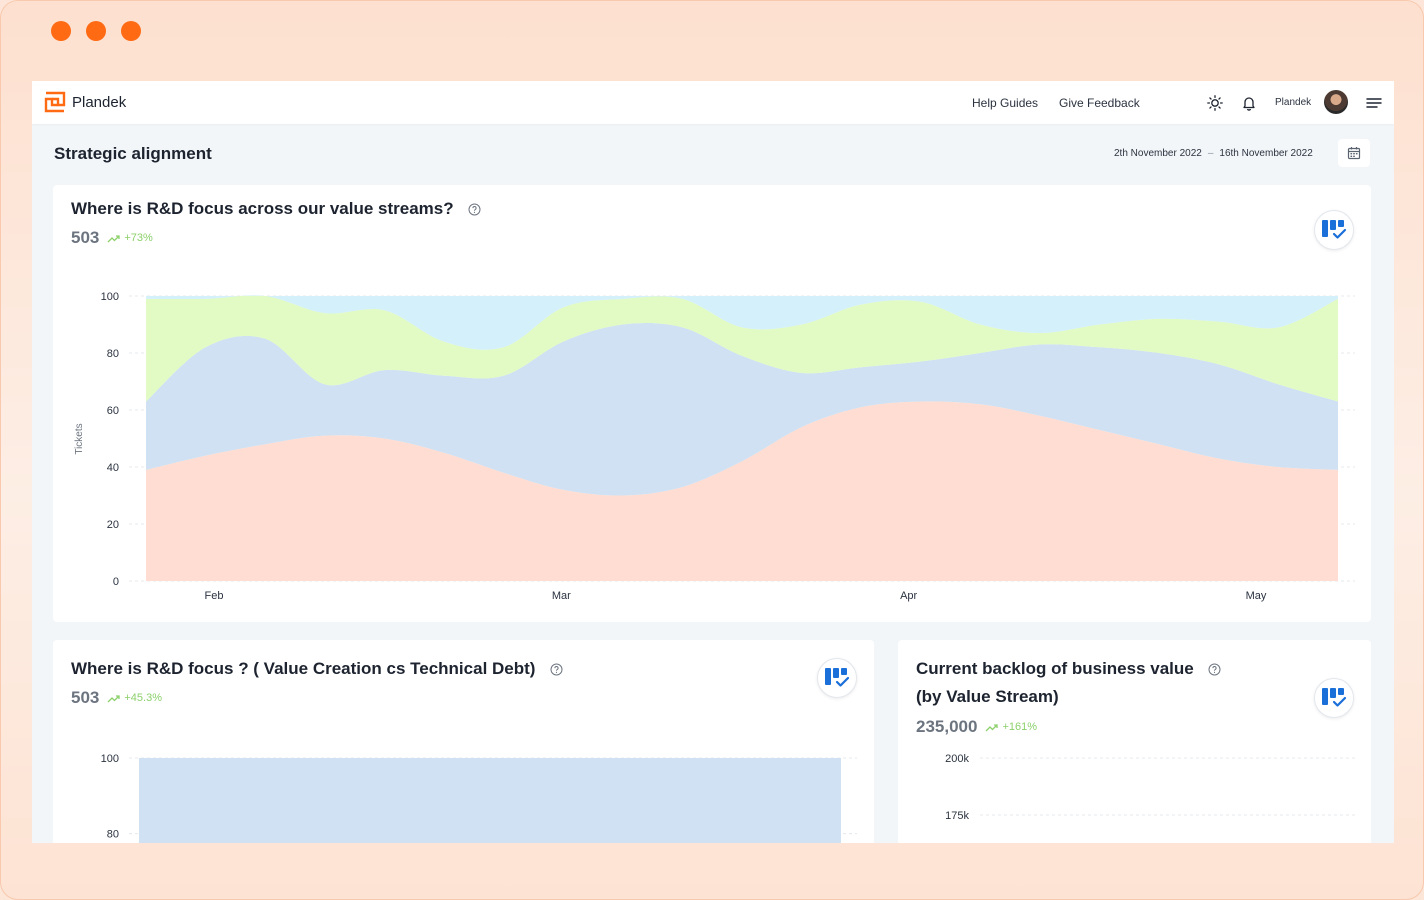 The width and height of the screenshot is (1424, 900). I want to click on y-tick-label: 20, so click(113, 525).